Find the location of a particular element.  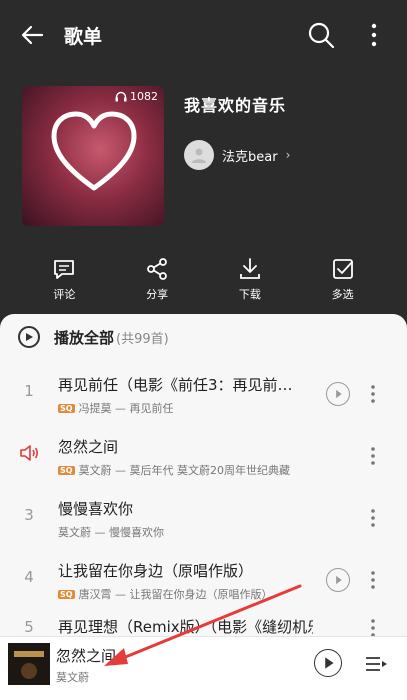

heart-icon is located at coordinates (94, 151).